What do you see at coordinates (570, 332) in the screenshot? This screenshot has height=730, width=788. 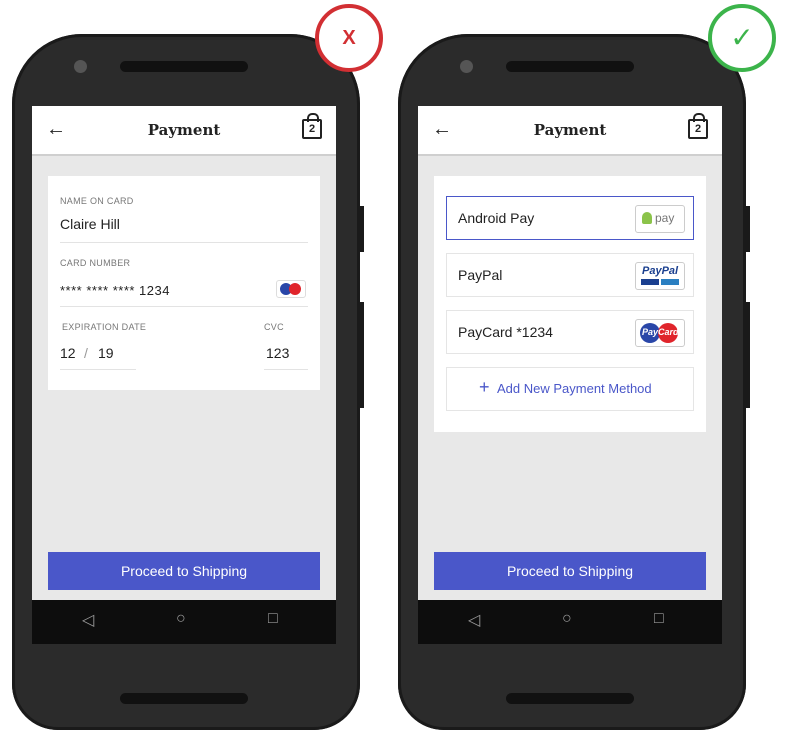 I see `payment-method-paycard: PayCard *1234 PayCard` at bounding box center [570, 332].